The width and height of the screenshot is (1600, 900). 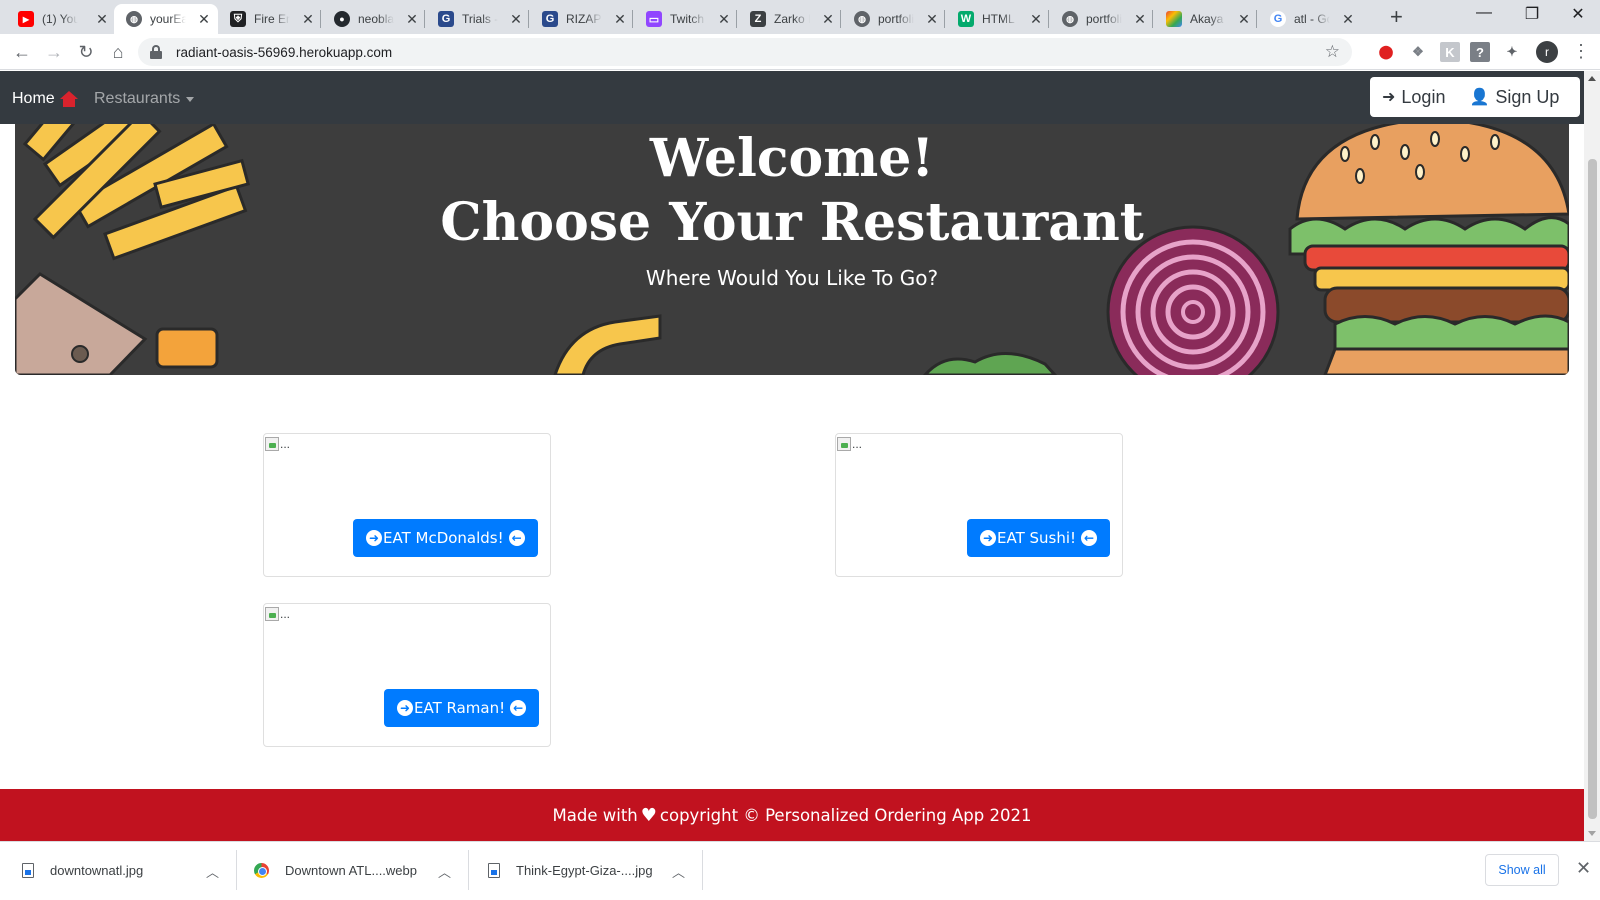 I want to click on tab-trials: G Trials - [ ✕, so click(x=478, y=19).